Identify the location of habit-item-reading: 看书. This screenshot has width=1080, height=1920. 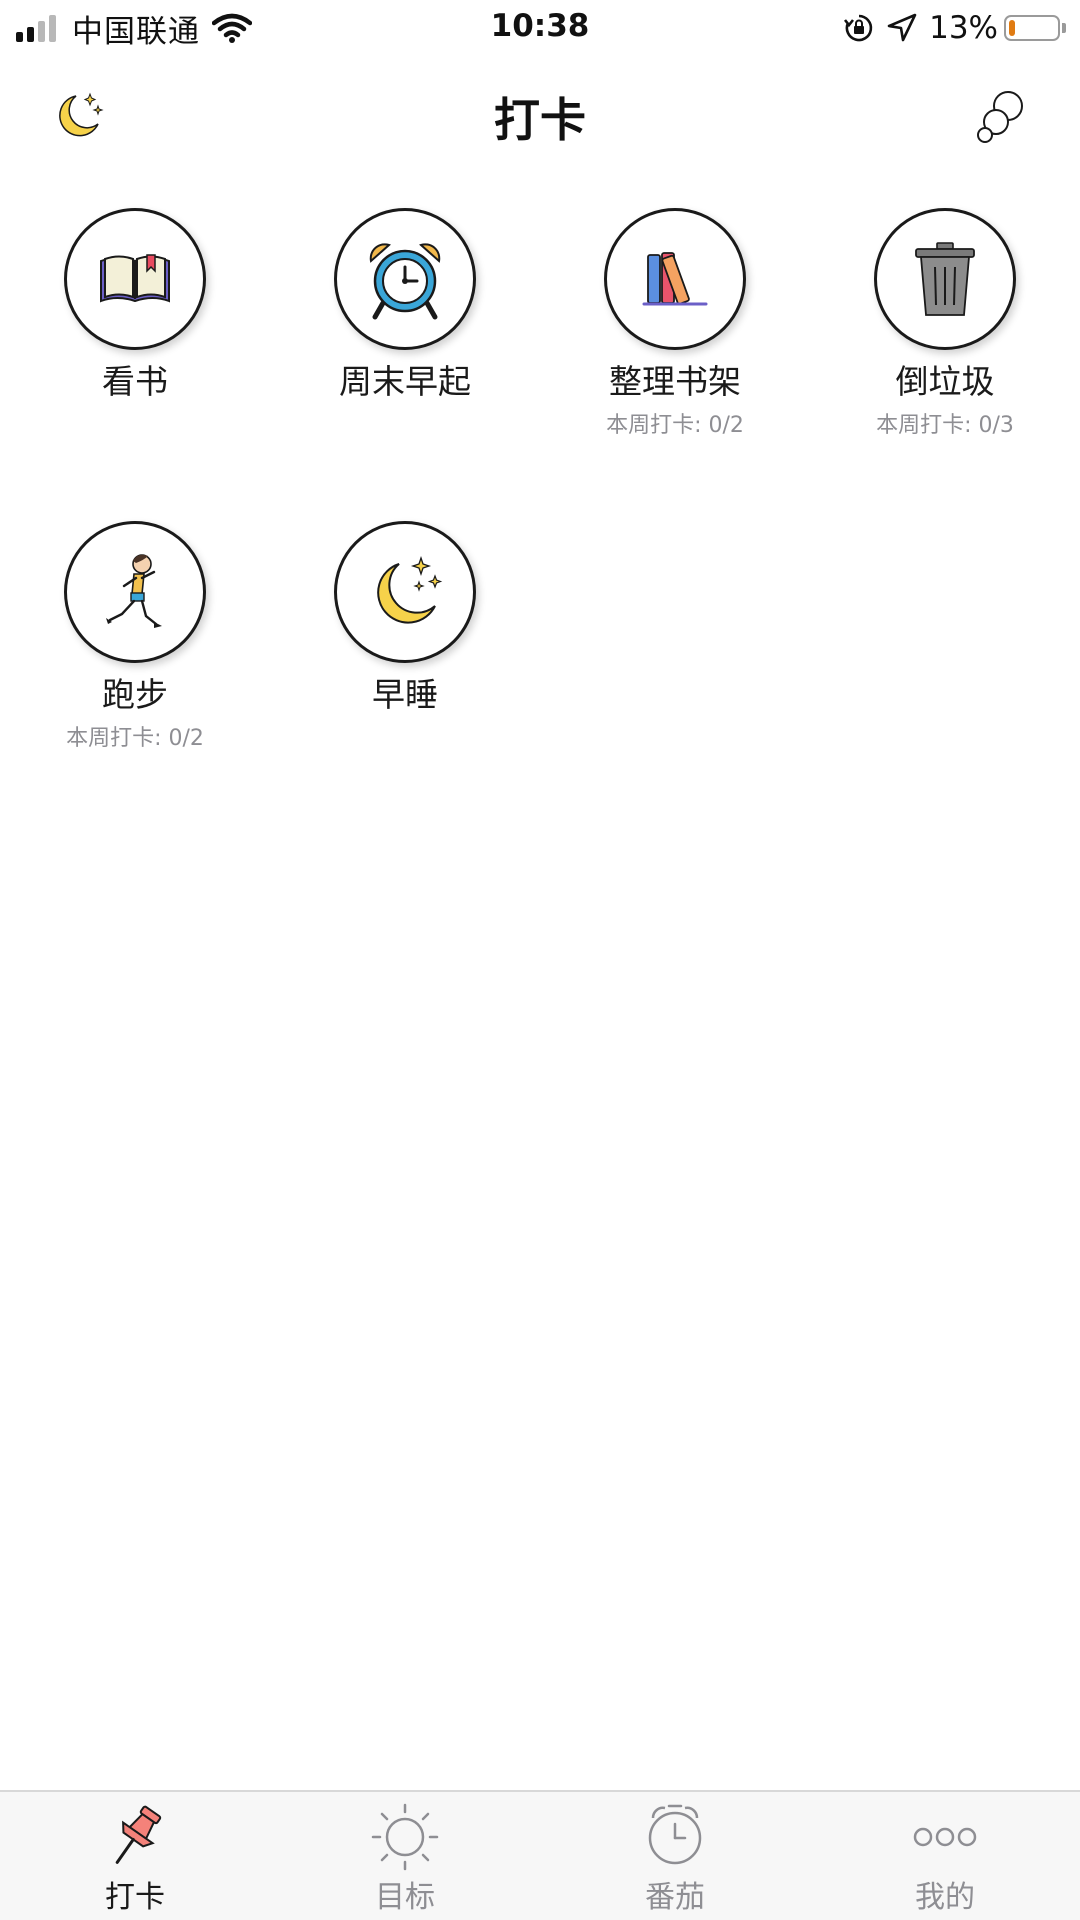
(135, 310).